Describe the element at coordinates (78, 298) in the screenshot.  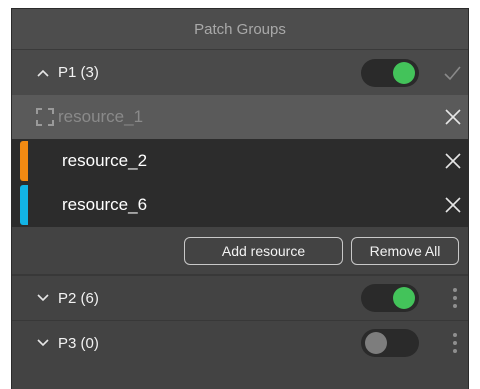
I see `group-label: P2 (6)` at that location.